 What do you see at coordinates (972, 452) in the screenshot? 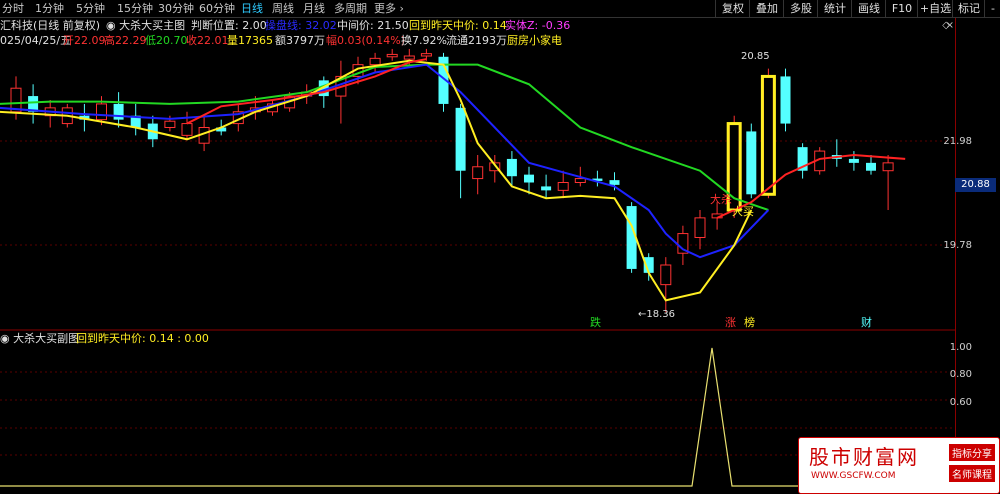
I see `watermark-tag-share: 指标分享` at bounding box center [972, 452].